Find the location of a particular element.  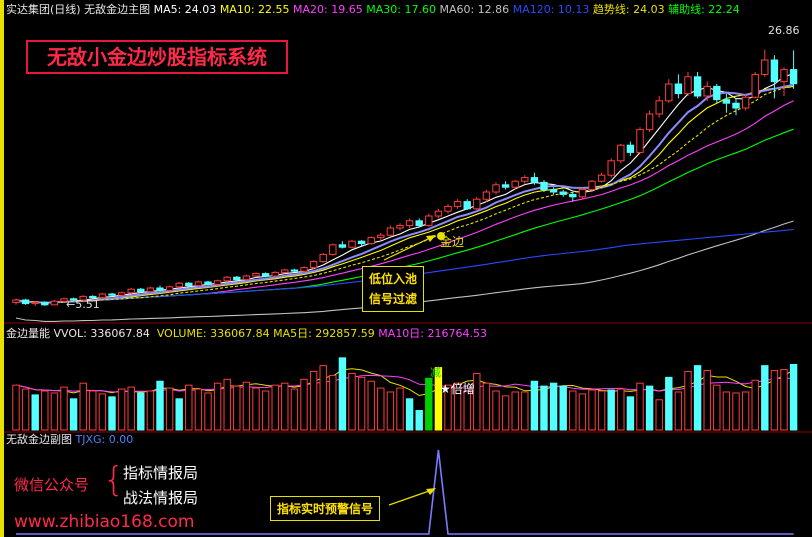

alert-arrow is located at coordinates (412, 497).